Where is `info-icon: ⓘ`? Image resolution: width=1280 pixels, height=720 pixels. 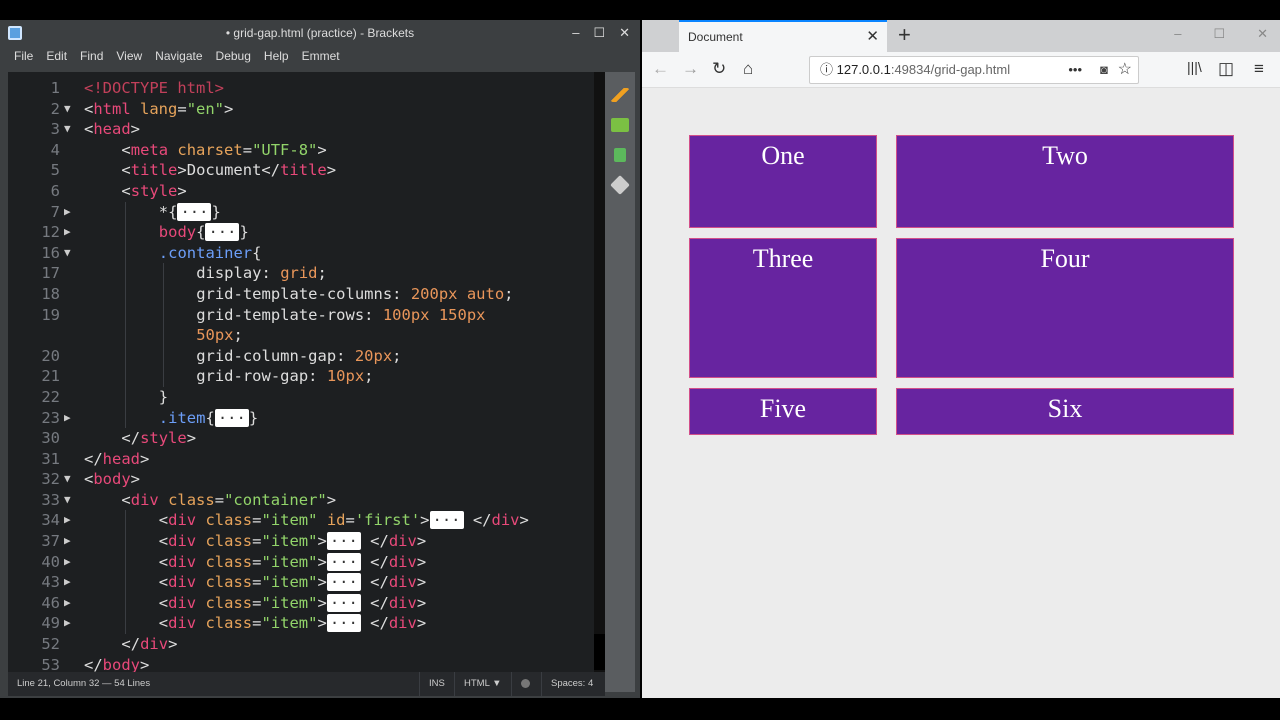
info-icon: ⓘ is located at coordinates (828, 69).